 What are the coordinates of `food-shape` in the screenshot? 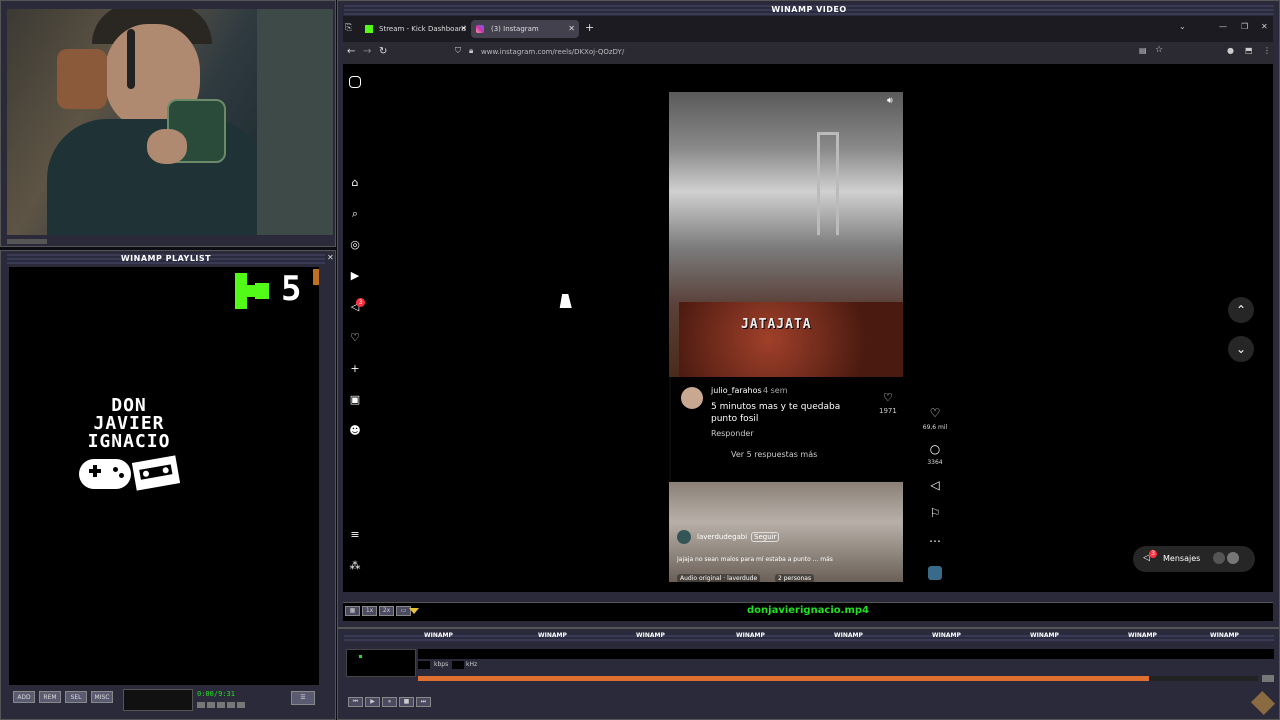 It's located at (791, 339).